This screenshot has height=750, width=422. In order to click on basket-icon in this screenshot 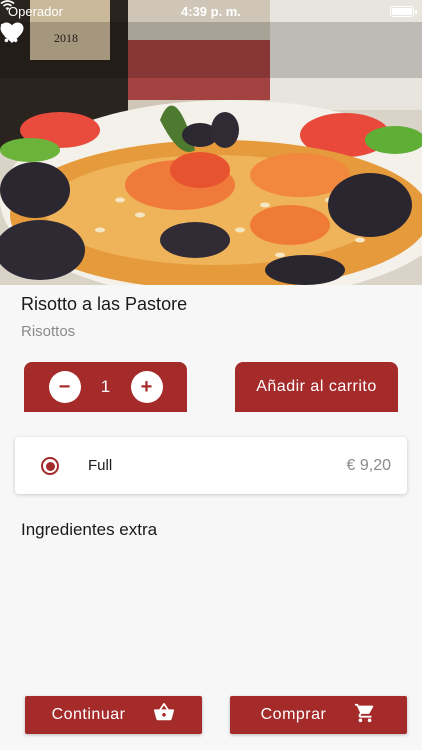, I will do `click(164, 715)`.